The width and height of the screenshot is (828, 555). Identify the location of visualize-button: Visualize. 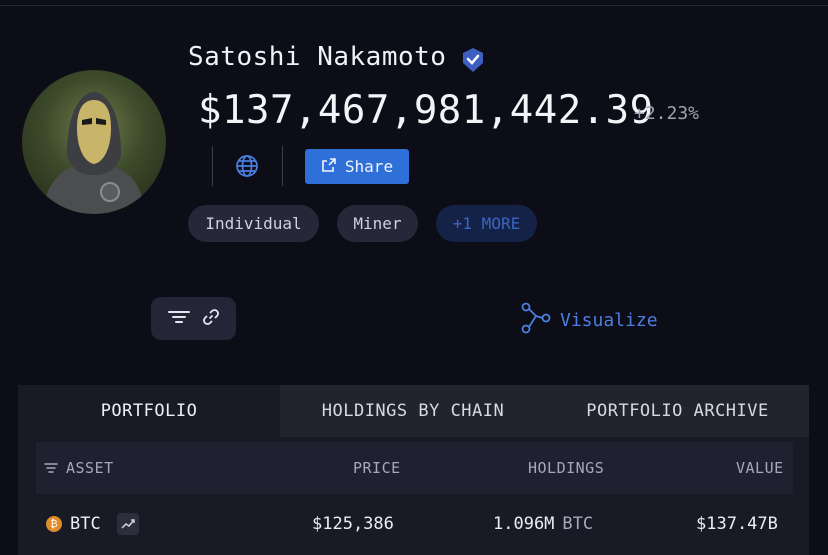
(589, 320).